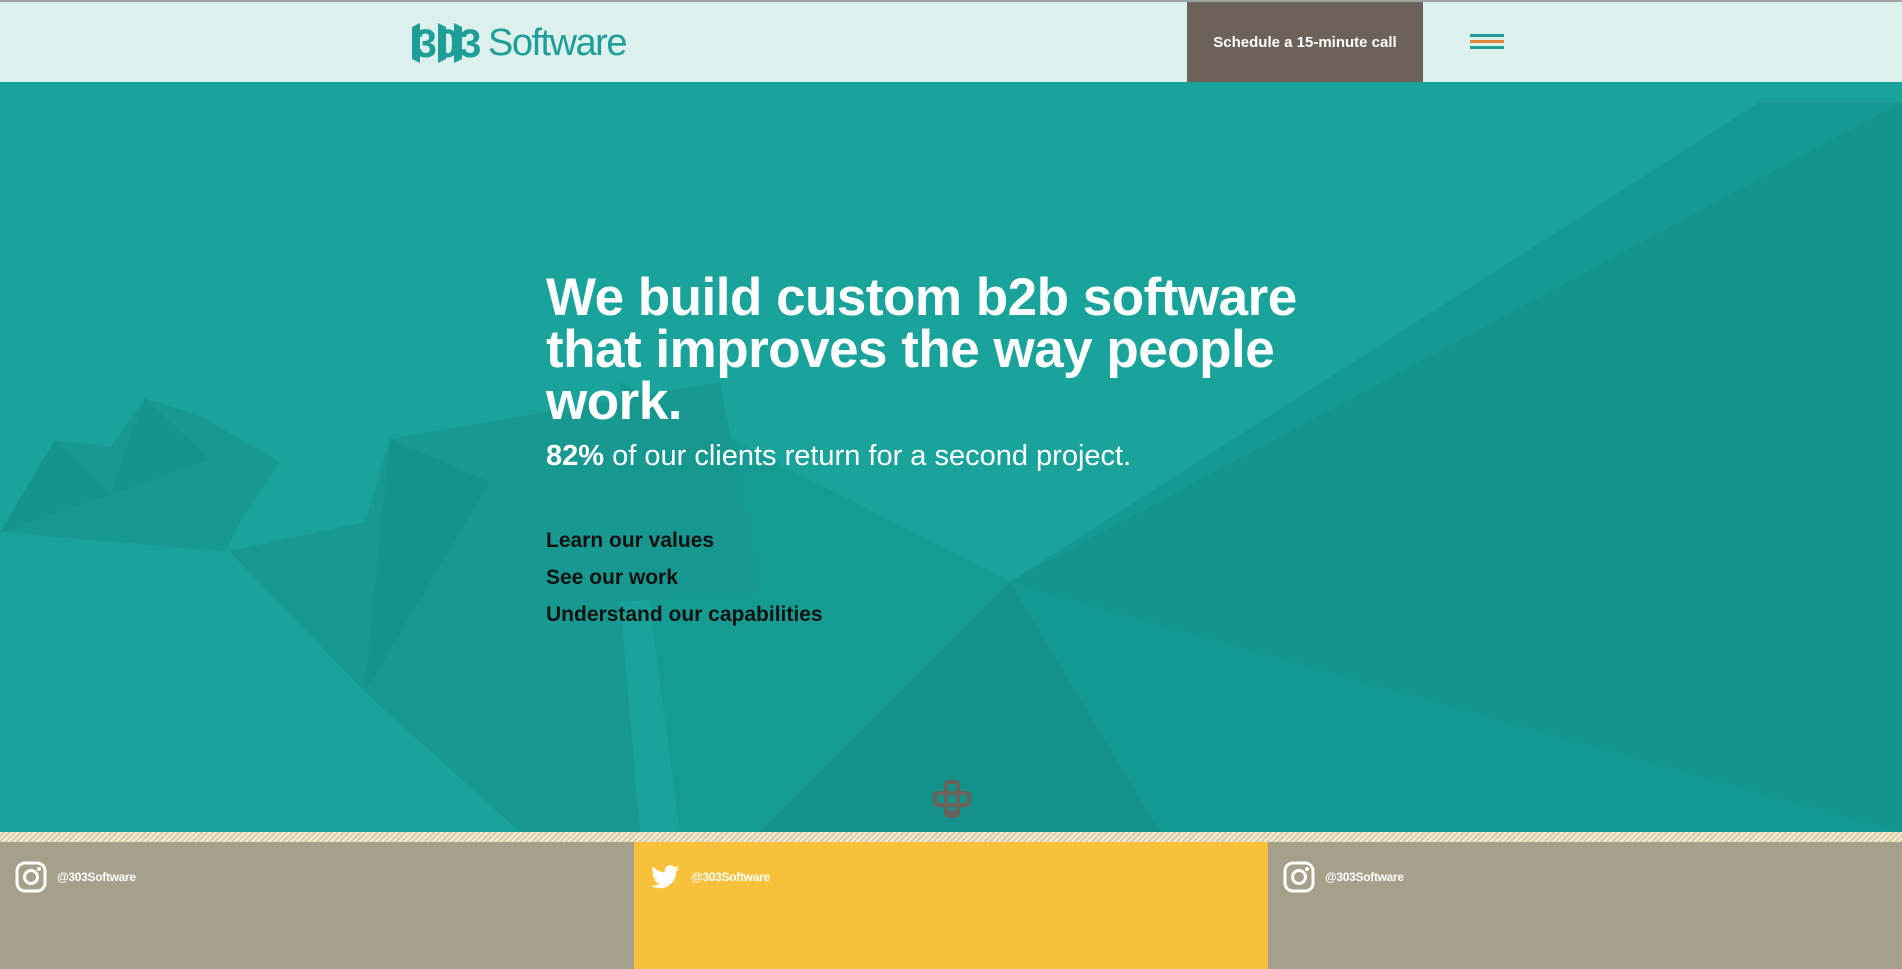  I want to click on logo-mark-icon: 303, so click(447, 44).